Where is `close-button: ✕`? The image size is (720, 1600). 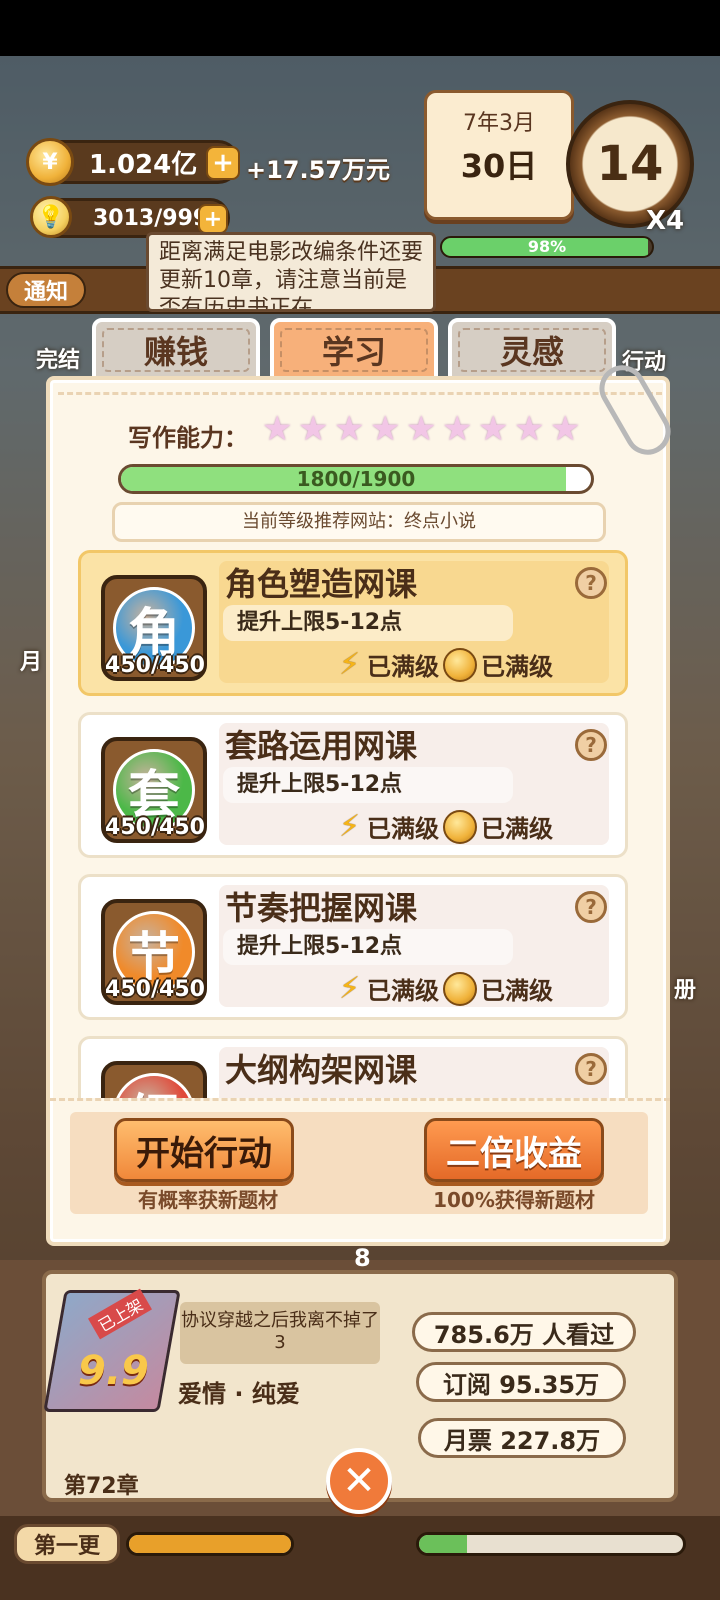
close-button: ✕ is located at coordinates (359, 1481).